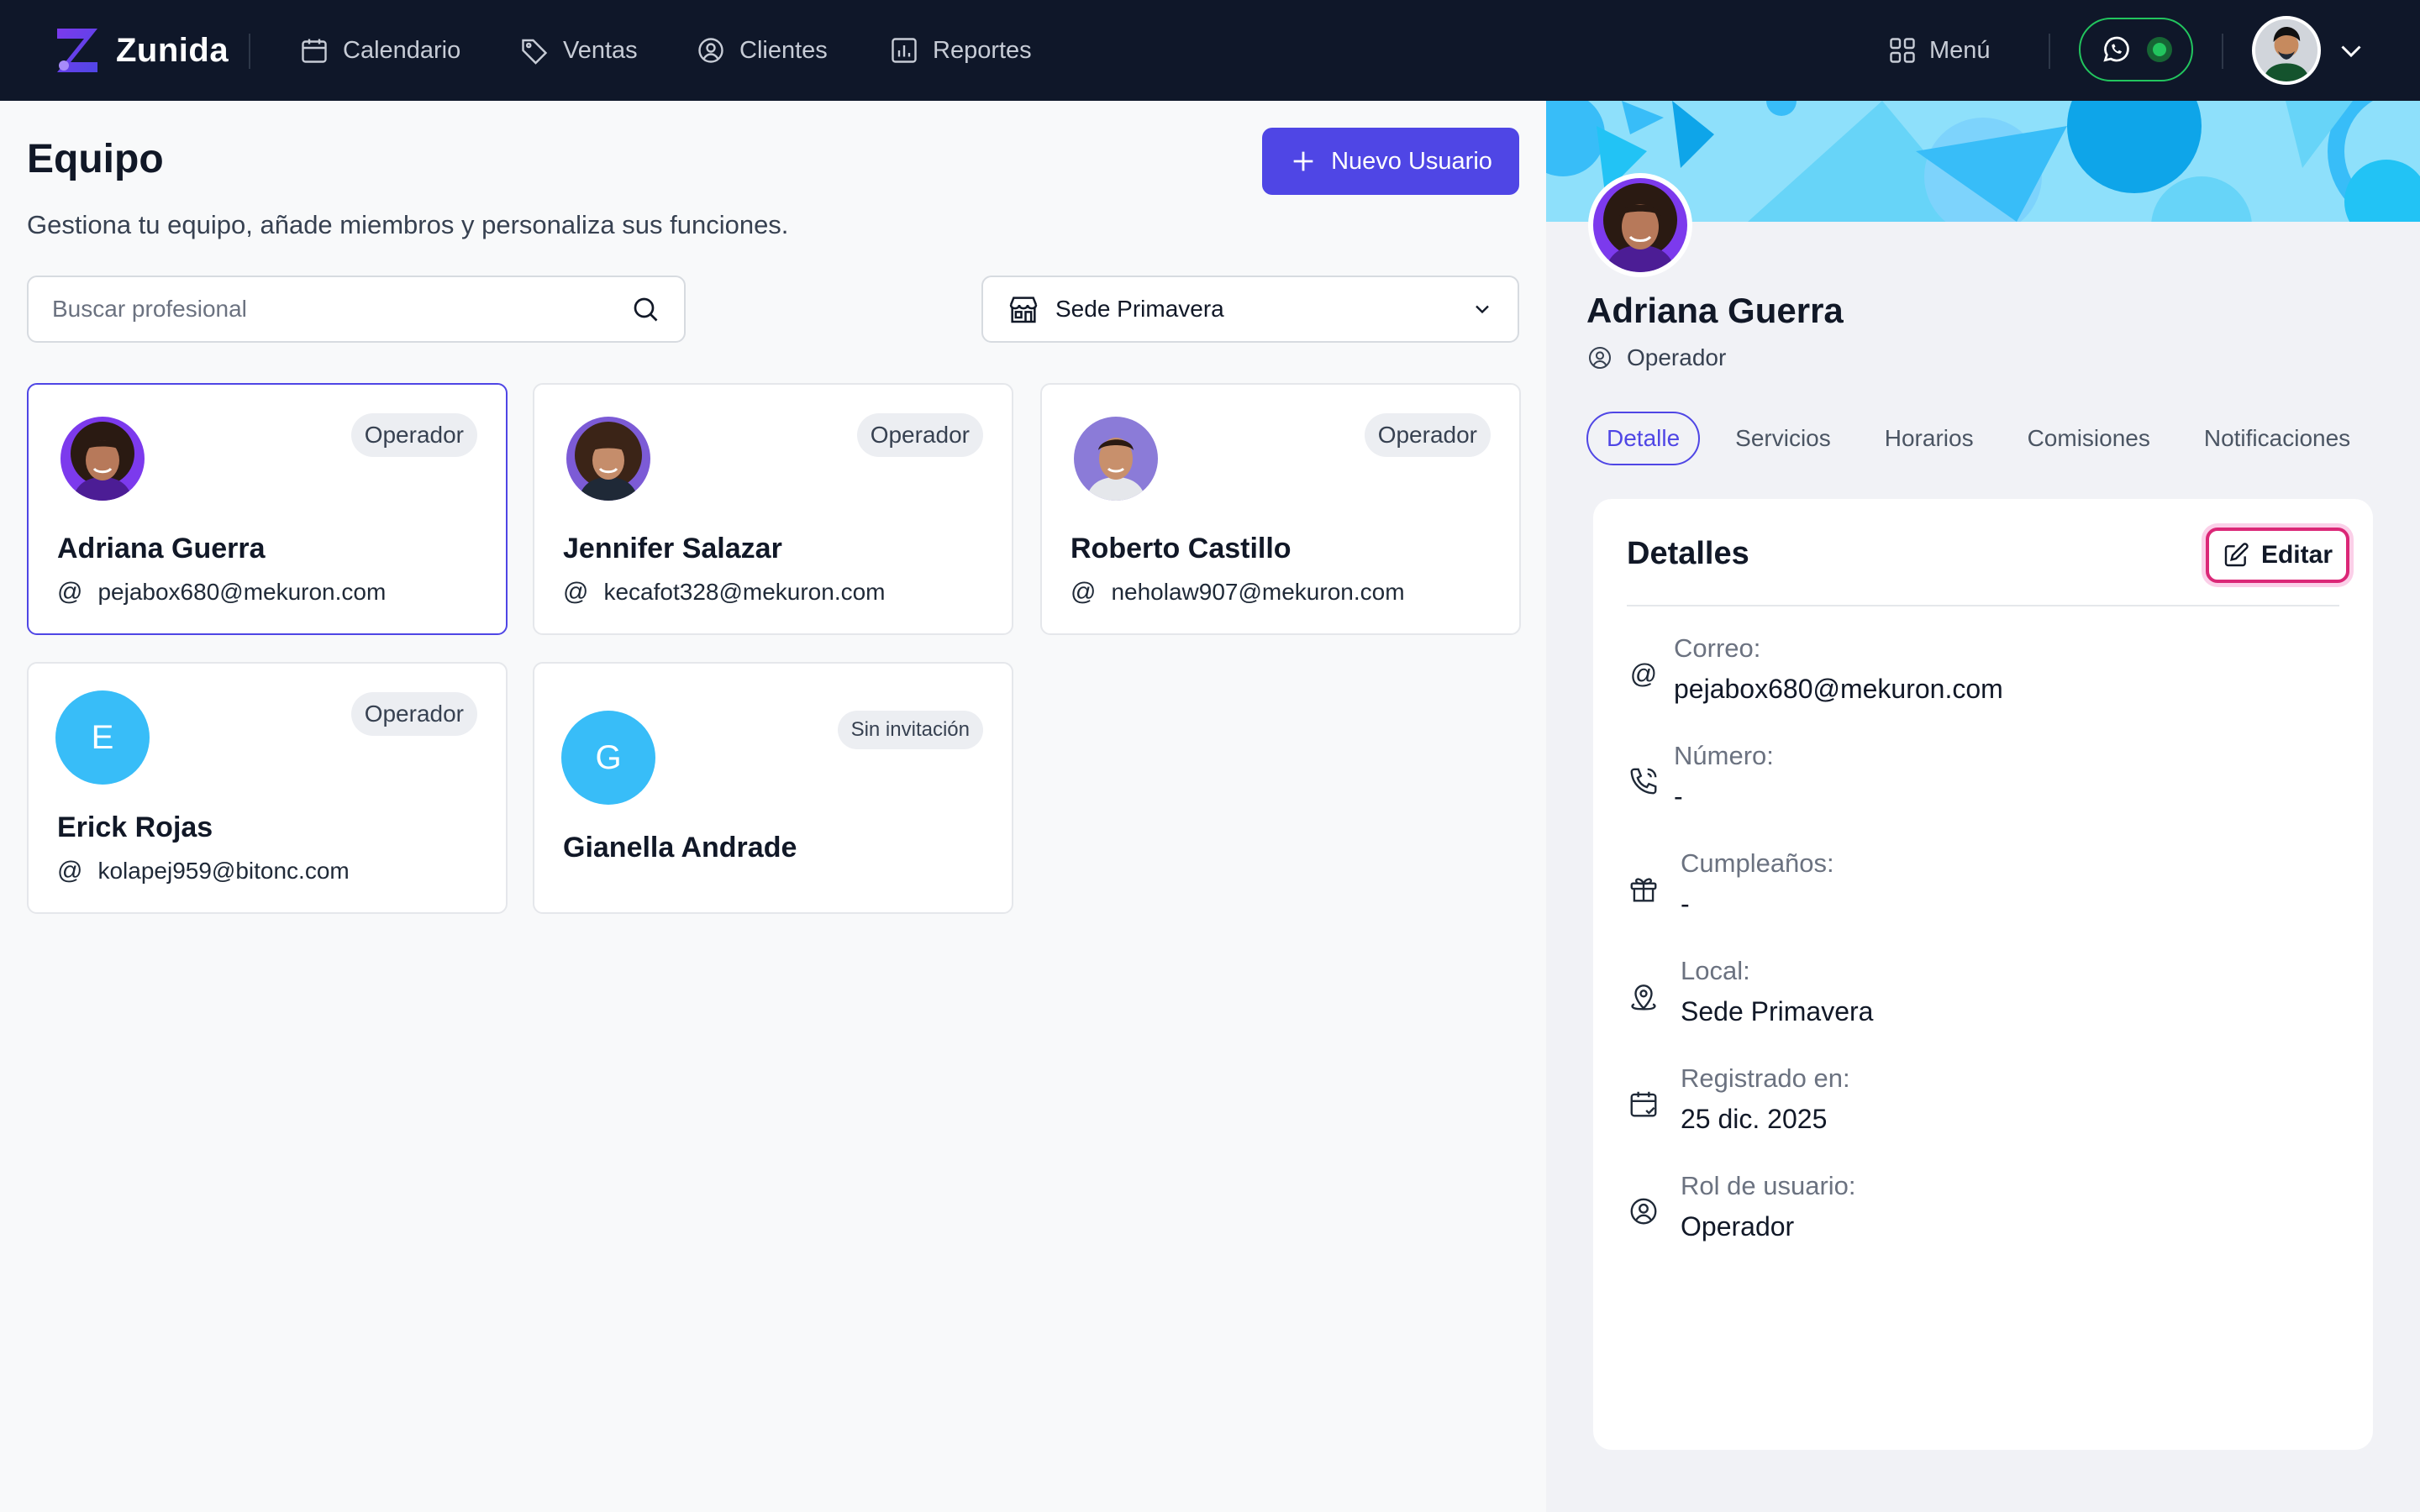  I want to click on nav-item-label: Clientes, so click(783, 50).